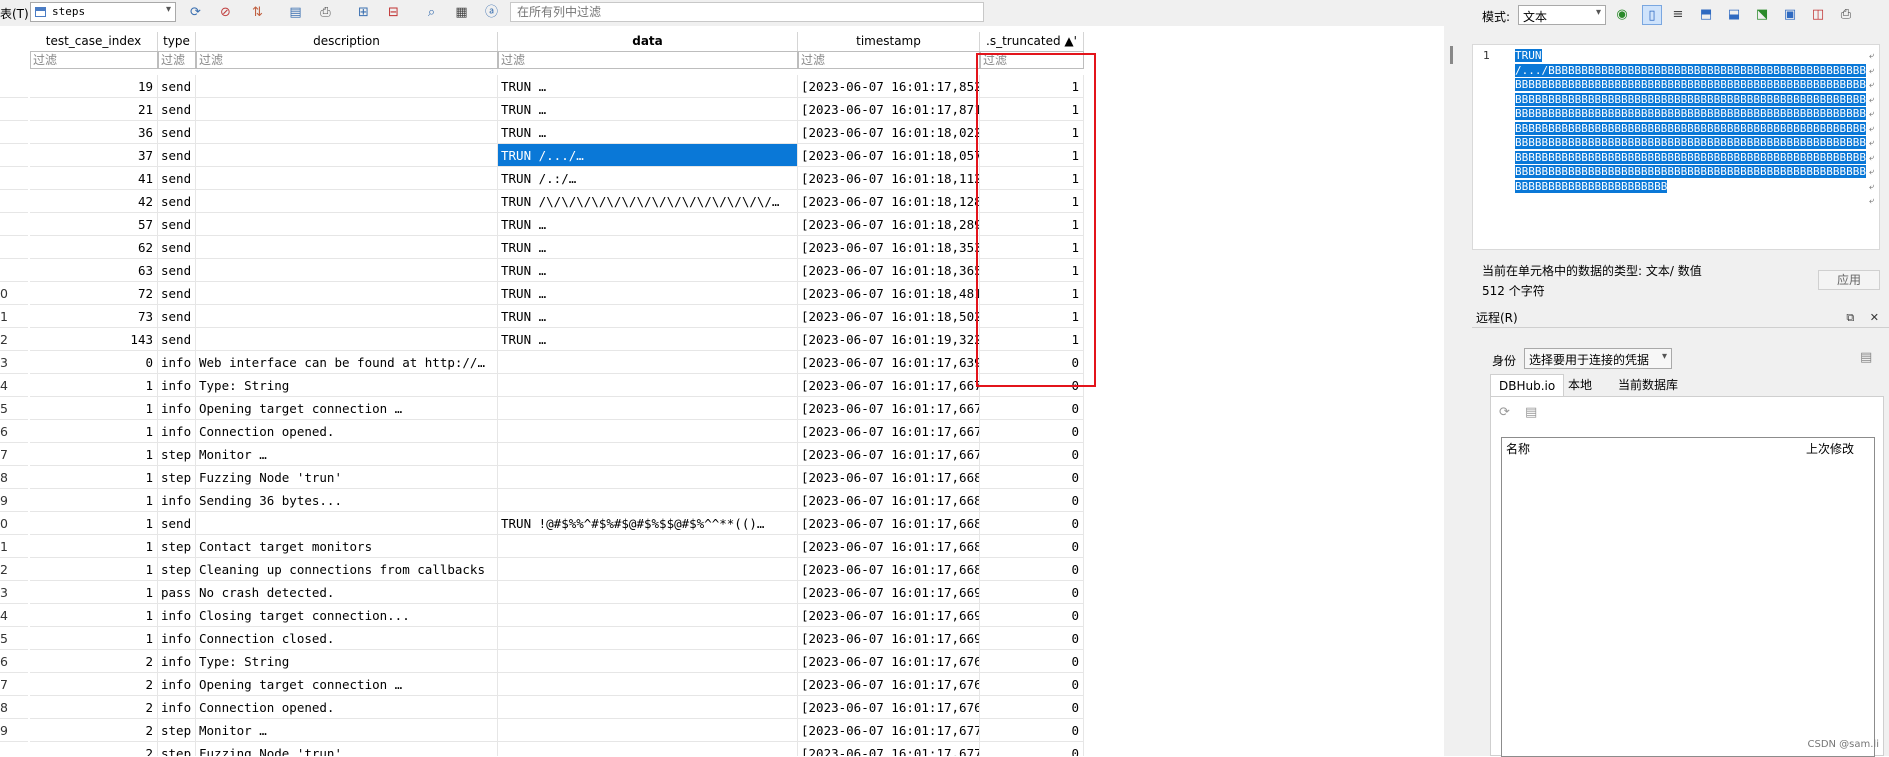 The width and height of the screenshot is (1889, 757). Describe the element at coordinates (648, 60) in the screenshot. I see `filter-data: 过滤` at that location.